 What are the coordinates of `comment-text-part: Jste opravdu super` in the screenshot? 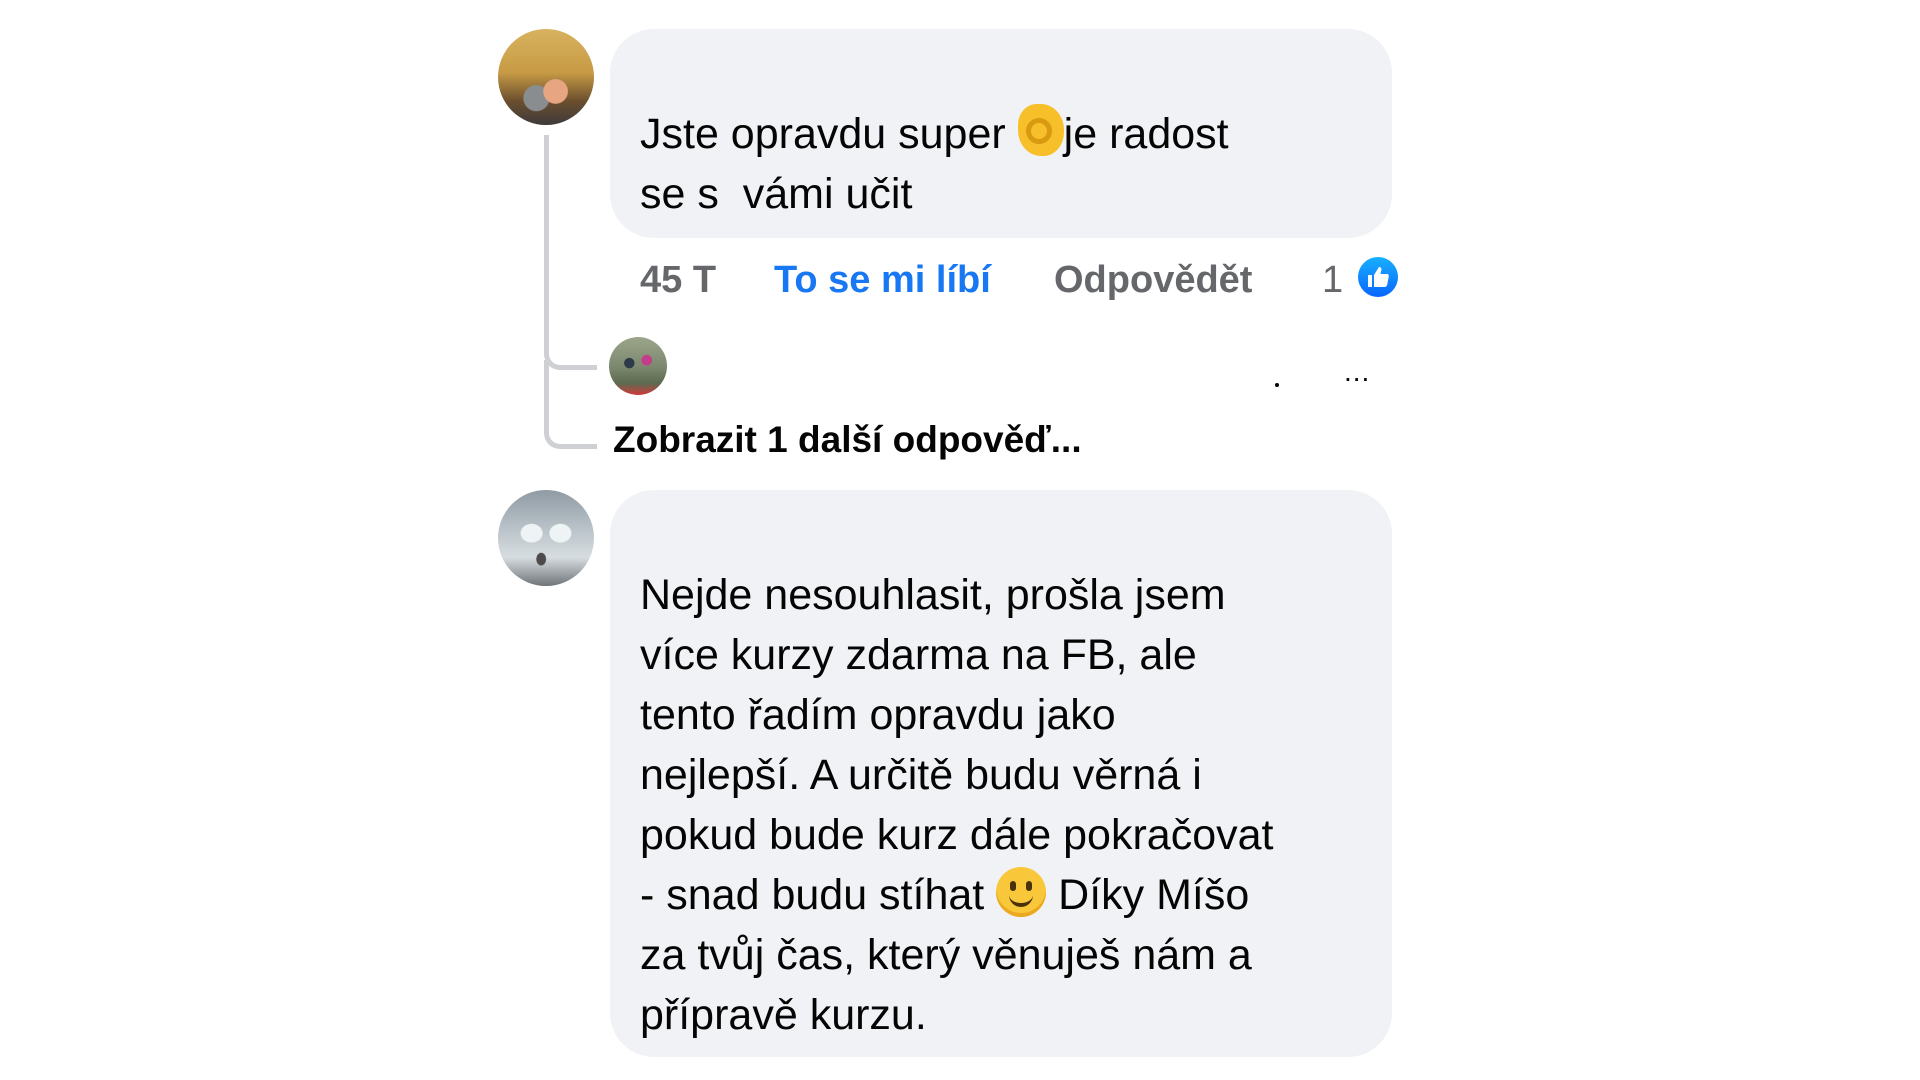 It's located at (829, 134).